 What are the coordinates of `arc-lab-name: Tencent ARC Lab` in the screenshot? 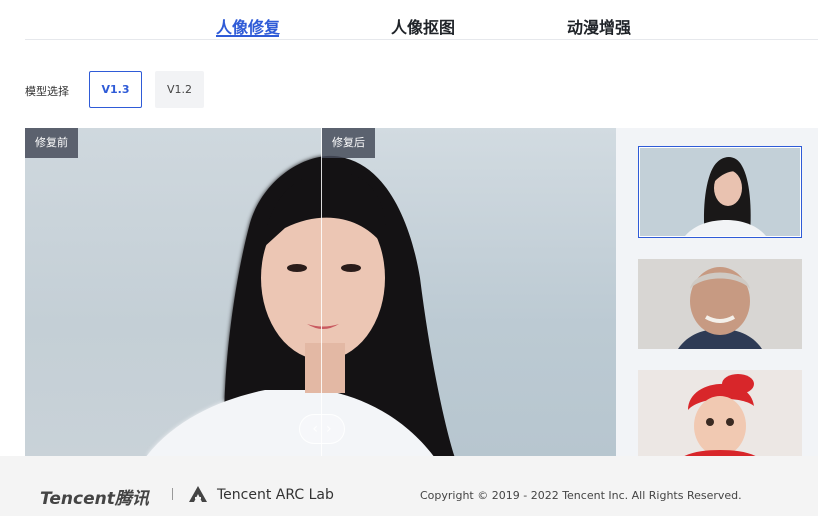 It's located at (275, 495).